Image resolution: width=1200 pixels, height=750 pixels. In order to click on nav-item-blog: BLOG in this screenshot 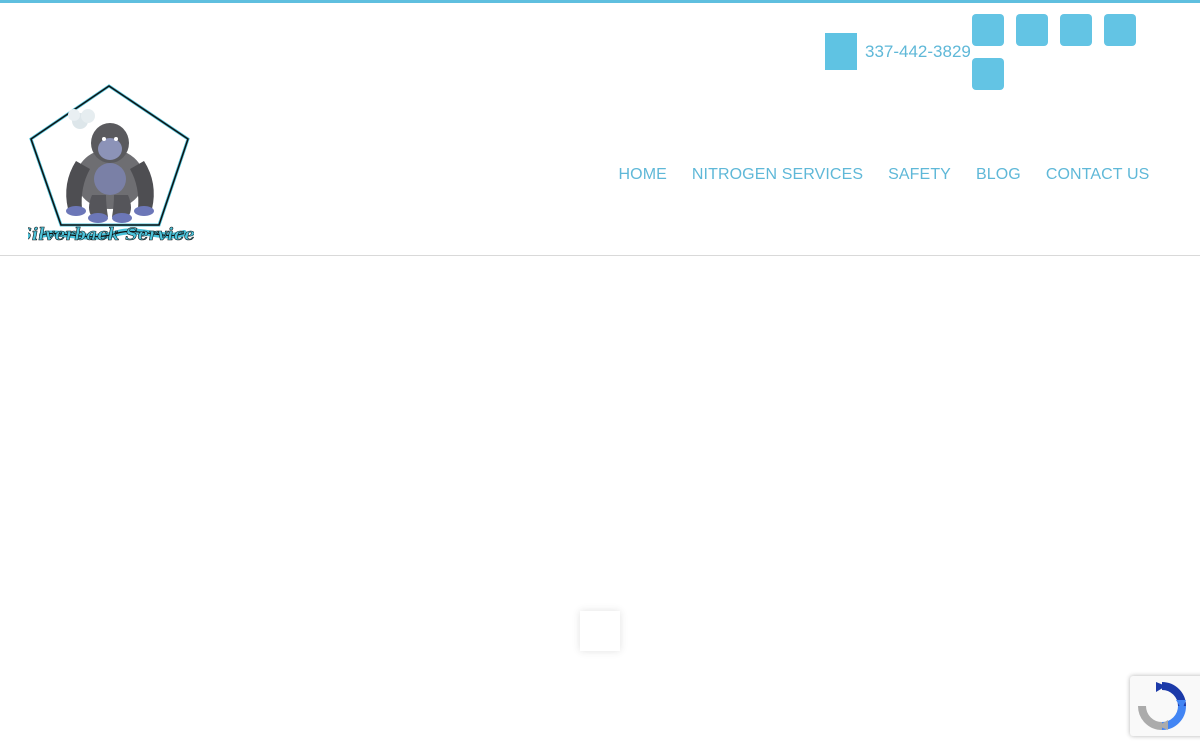, I will do `click(998, 175)`.